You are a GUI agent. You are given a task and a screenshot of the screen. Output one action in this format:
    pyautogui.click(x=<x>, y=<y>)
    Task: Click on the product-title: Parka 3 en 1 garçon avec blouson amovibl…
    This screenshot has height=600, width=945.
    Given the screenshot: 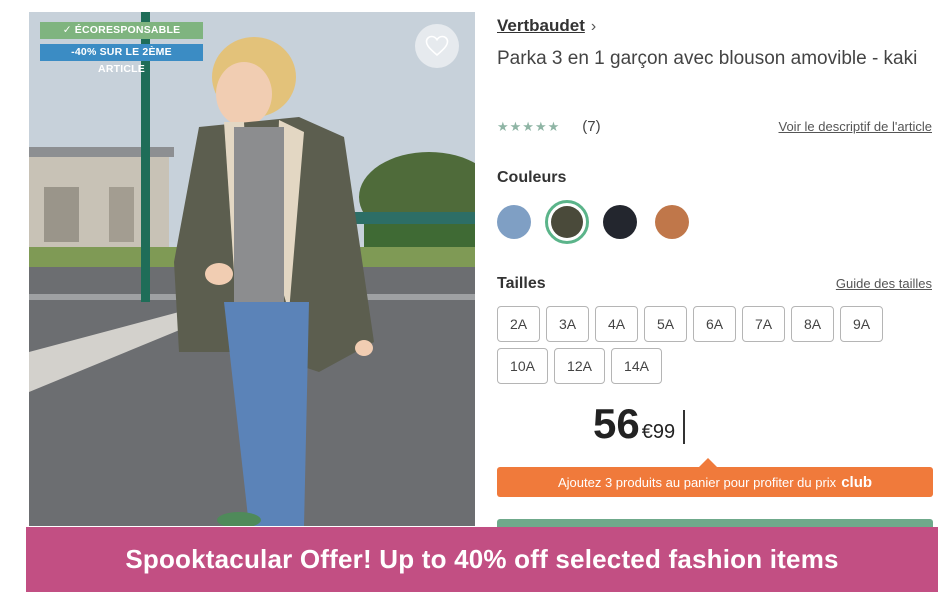 What is the action you would take?
    pyautogui.click(x=707, y=58)
    